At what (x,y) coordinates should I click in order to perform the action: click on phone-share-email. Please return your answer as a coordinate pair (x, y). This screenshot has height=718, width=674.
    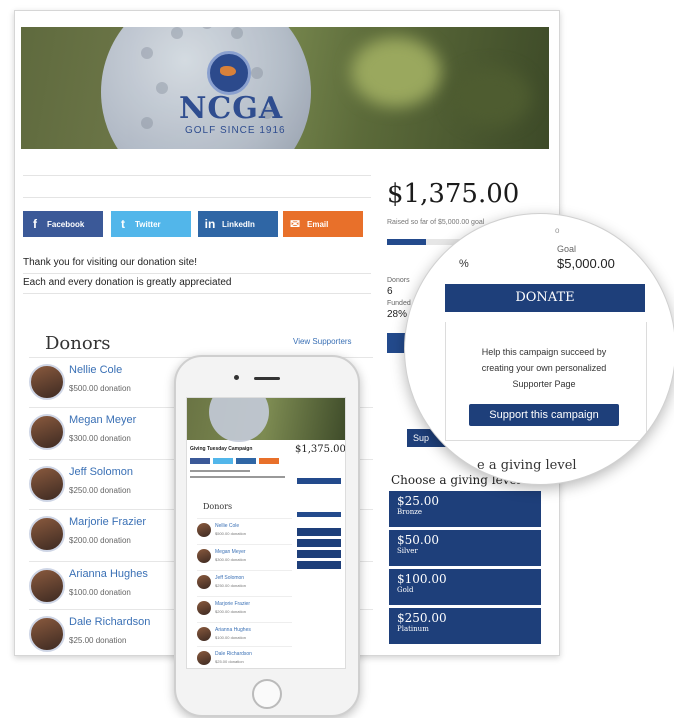
    Looking at the image, I should click on (269, 461).